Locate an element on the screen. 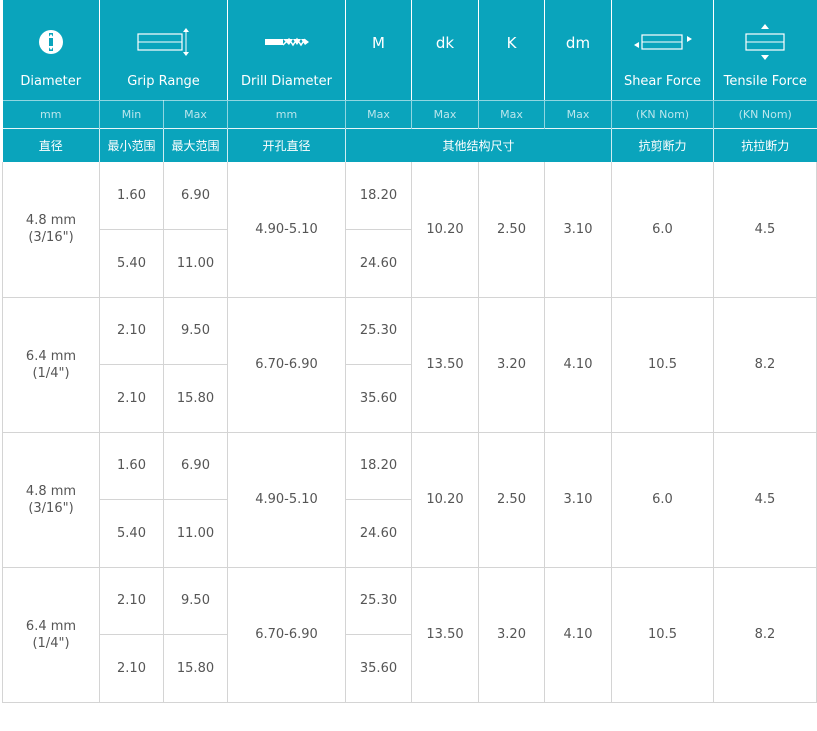 The image size is (817, 731). rivet-head-icon is located at coordinates (51, 42).